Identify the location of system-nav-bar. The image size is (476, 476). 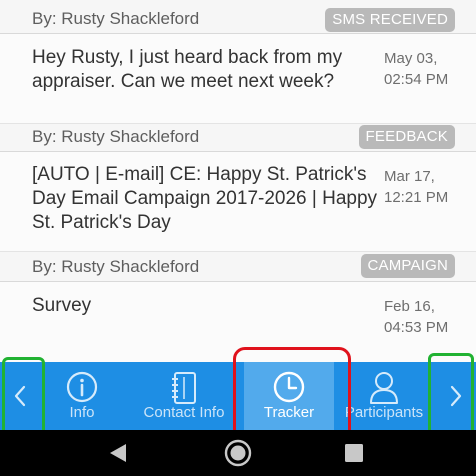
(238, 453).